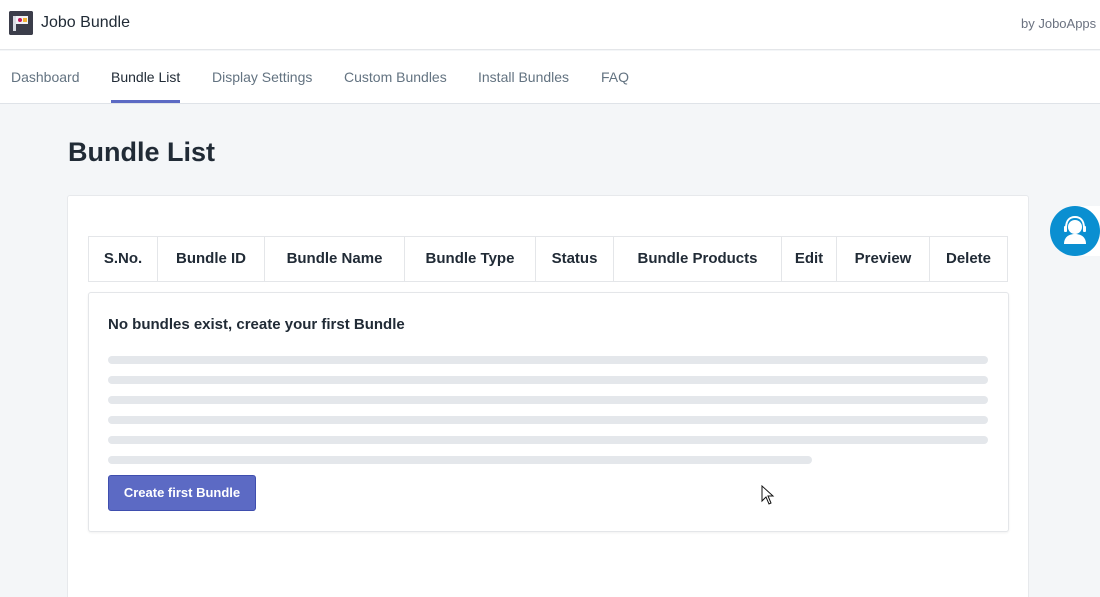  What do you see at coordinates (615, 77) in the screenshot?
I see `tab-faq: FAQ` at bounding box center [615, 77].